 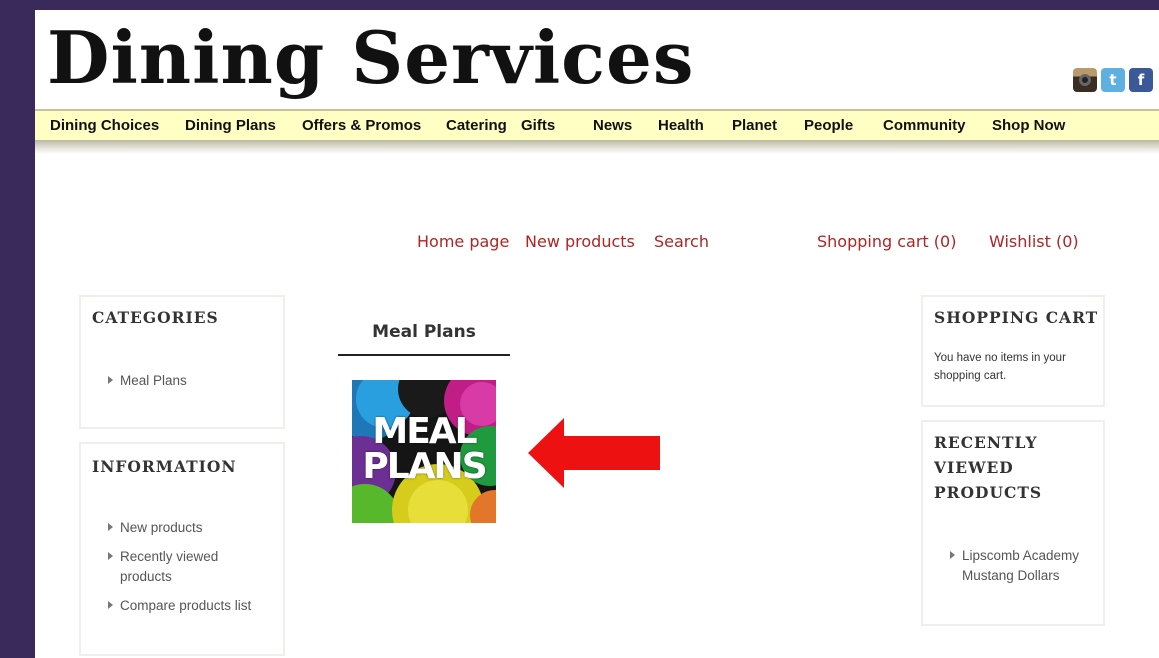 What do you see at coordinates (828, 125) in the screenshot?
I see `nav-item-people: People` at bounding box center [828, 125].